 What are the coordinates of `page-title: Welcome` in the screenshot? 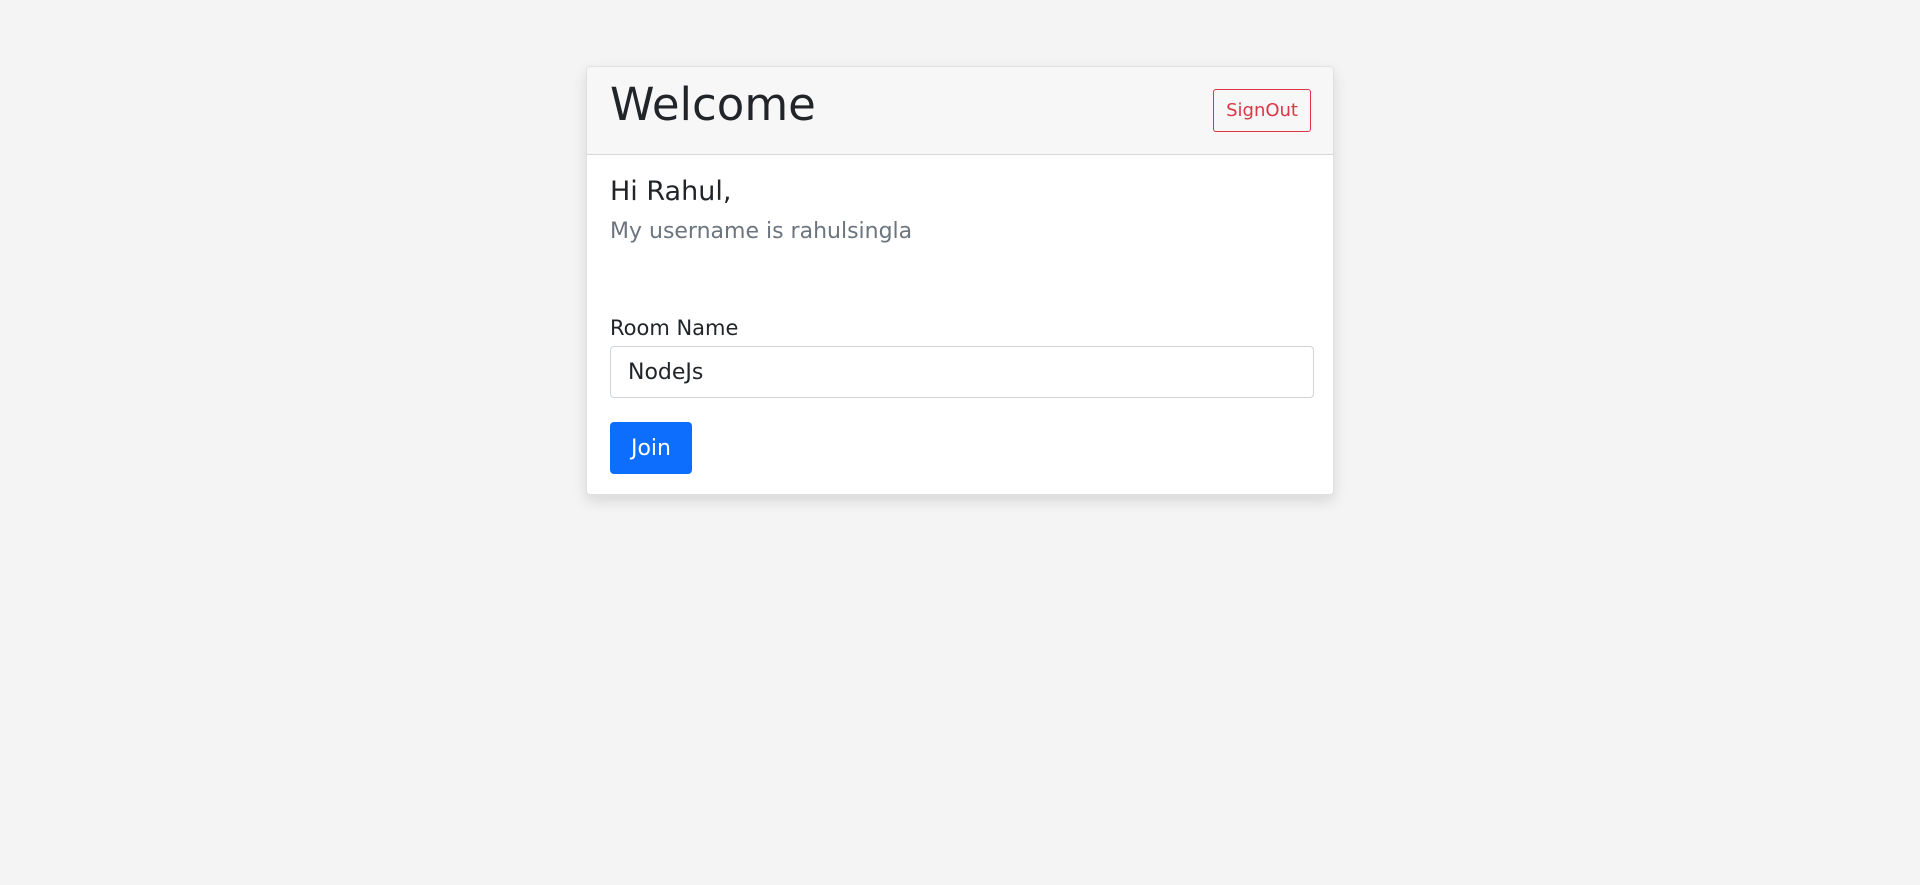 It's located at (713, 104).